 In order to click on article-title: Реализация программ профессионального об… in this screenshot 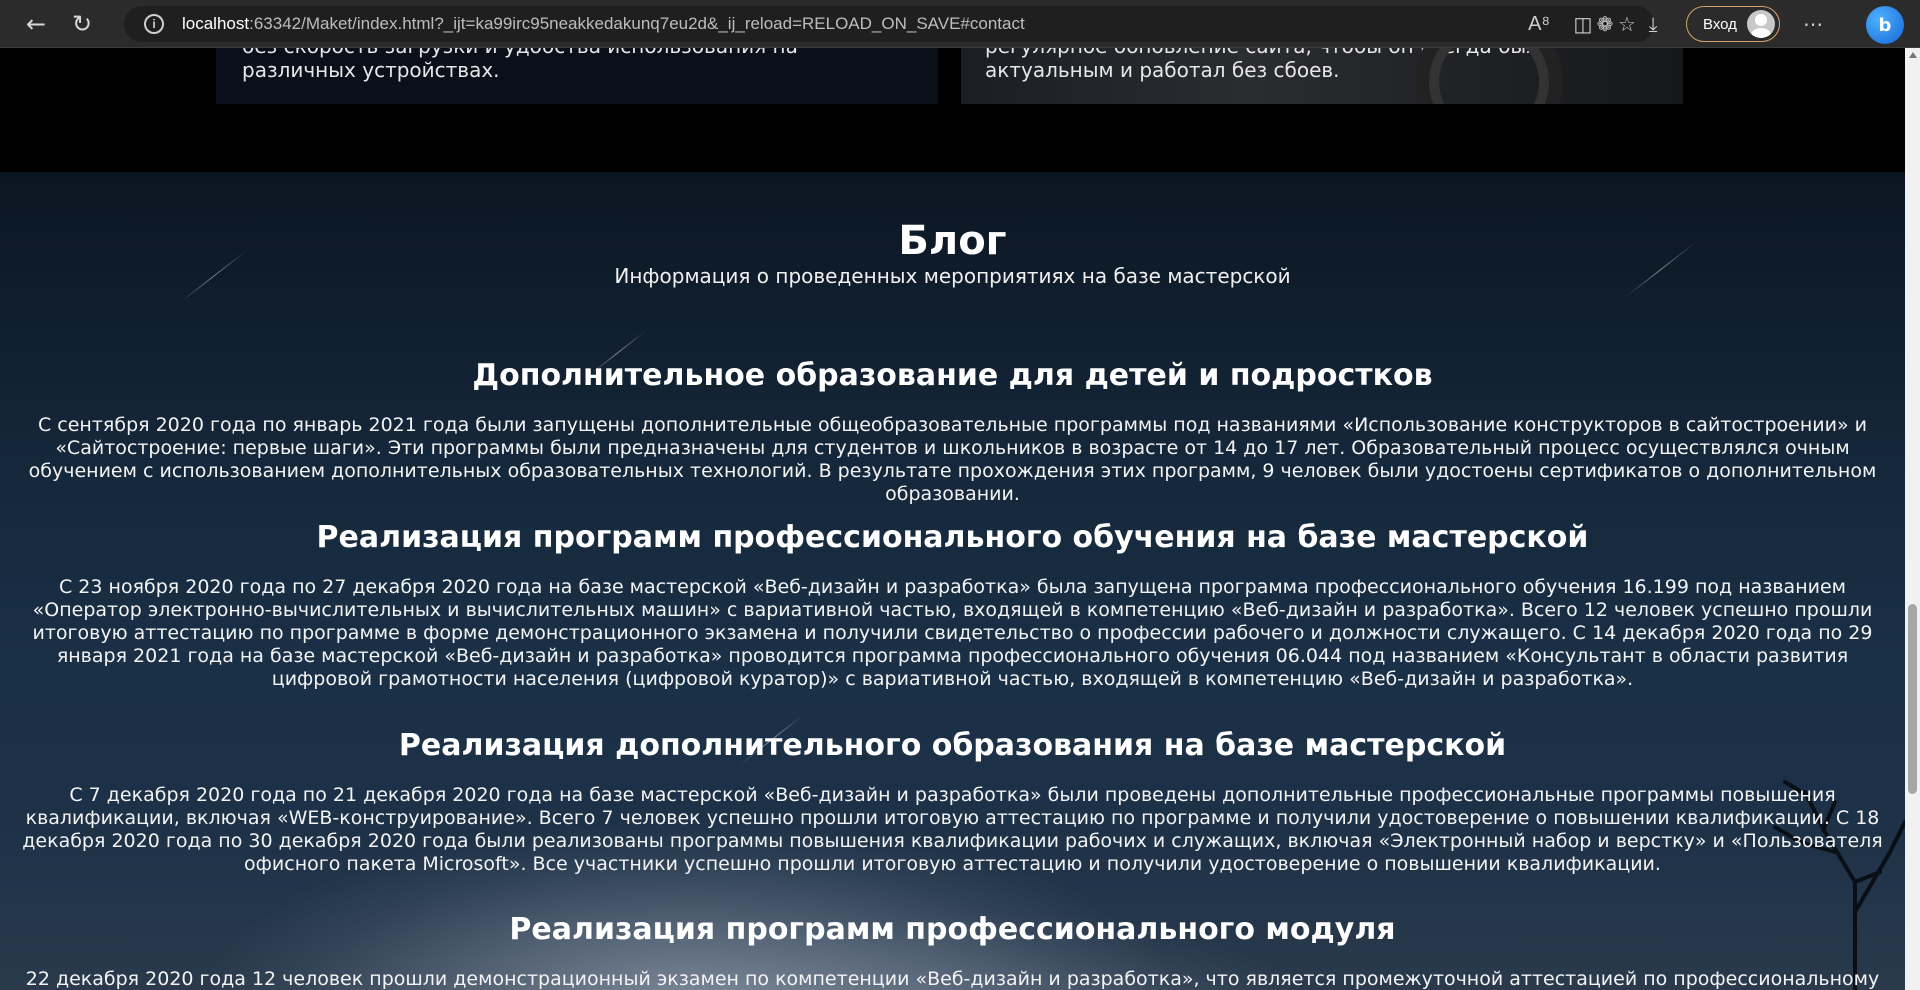, I will do `click(952, 537)`.